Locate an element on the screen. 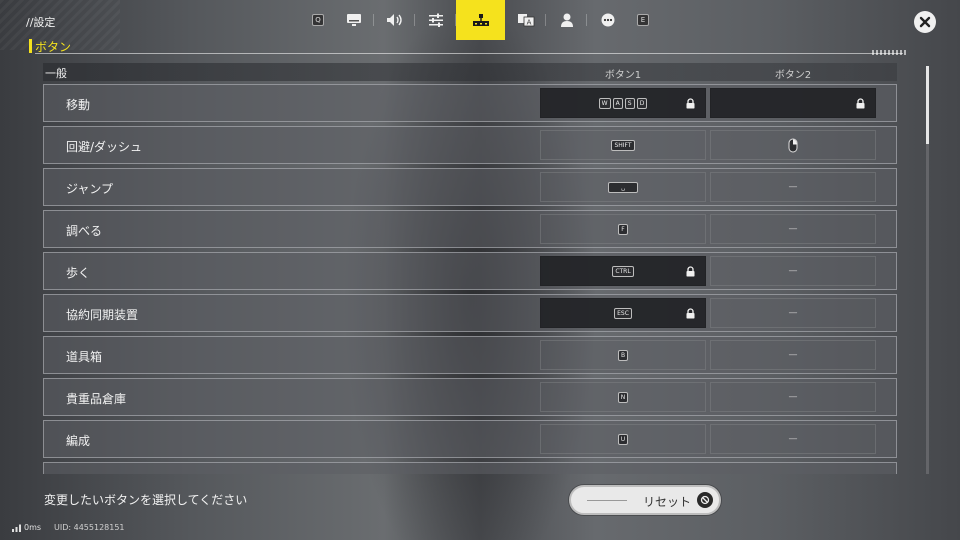 This screenshot has height=540, width=960. category-label: 一般 is located at coordinates (56, 73).